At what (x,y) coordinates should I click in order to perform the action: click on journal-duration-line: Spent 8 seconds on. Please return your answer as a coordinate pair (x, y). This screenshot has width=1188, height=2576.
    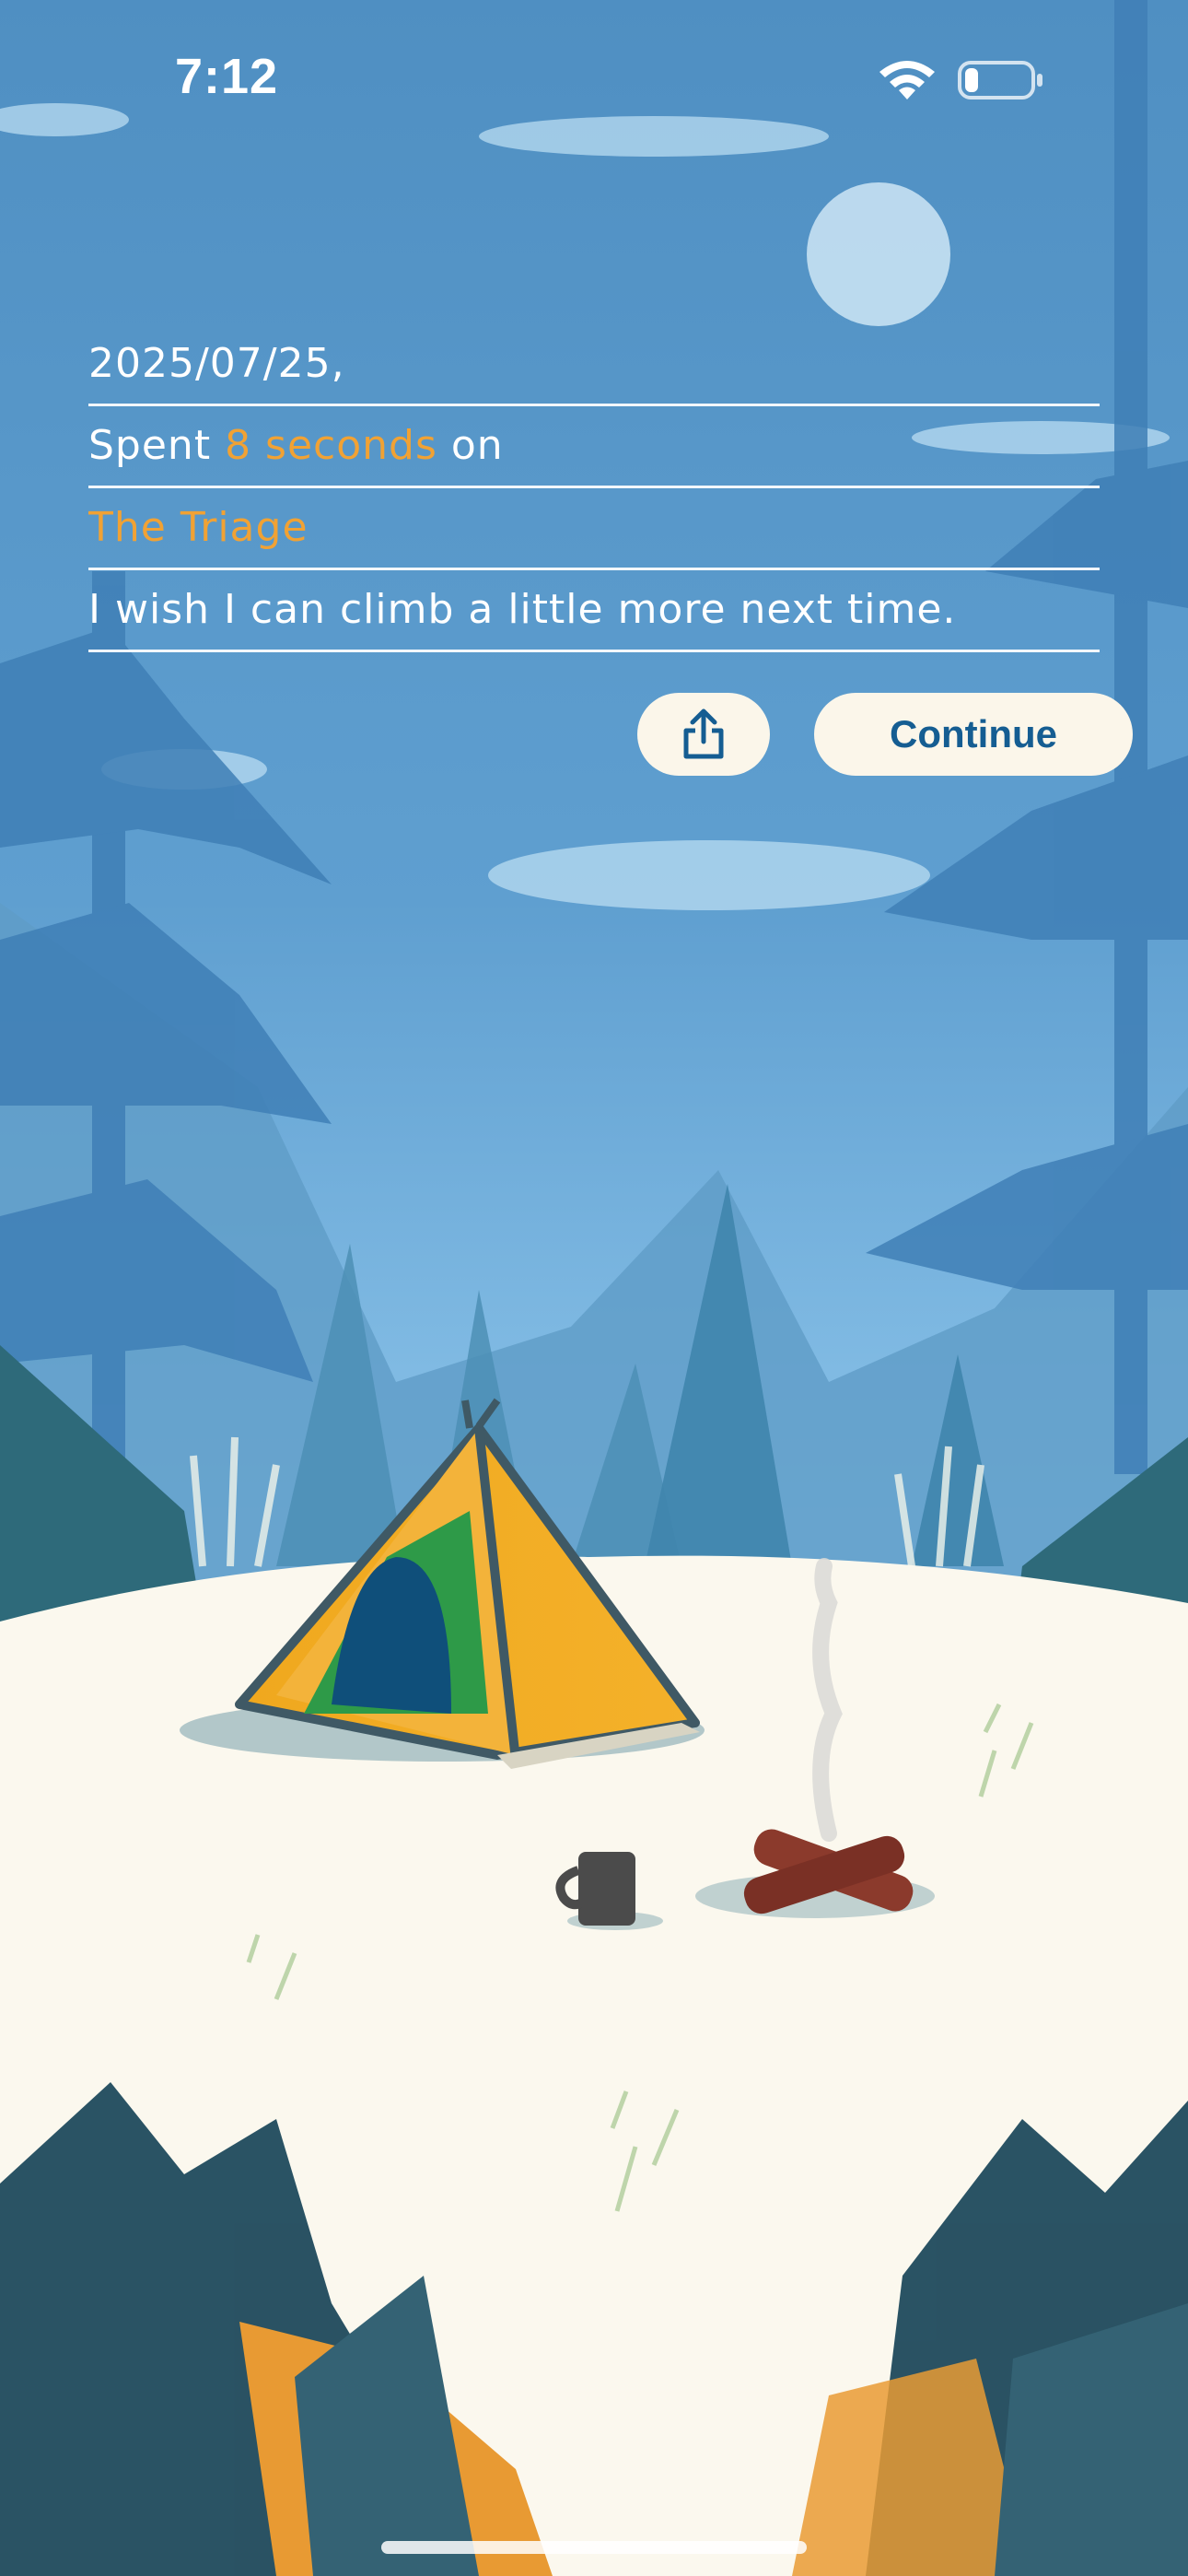
    Looking at the image, I should click on (594, 447).